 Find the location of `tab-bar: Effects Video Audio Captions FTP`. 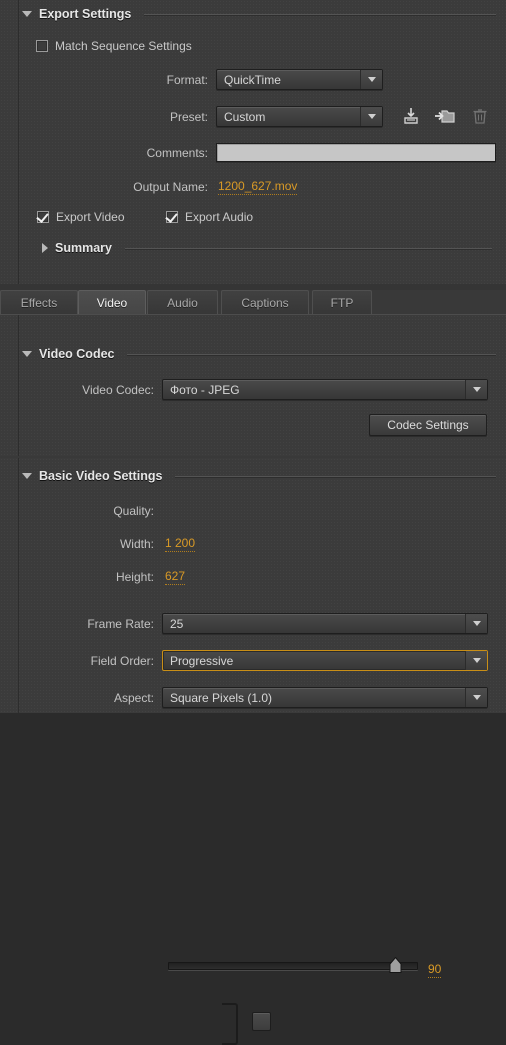

tab-bar: Effects Video Audio Captions FTP is located at coordinates (253, 302).